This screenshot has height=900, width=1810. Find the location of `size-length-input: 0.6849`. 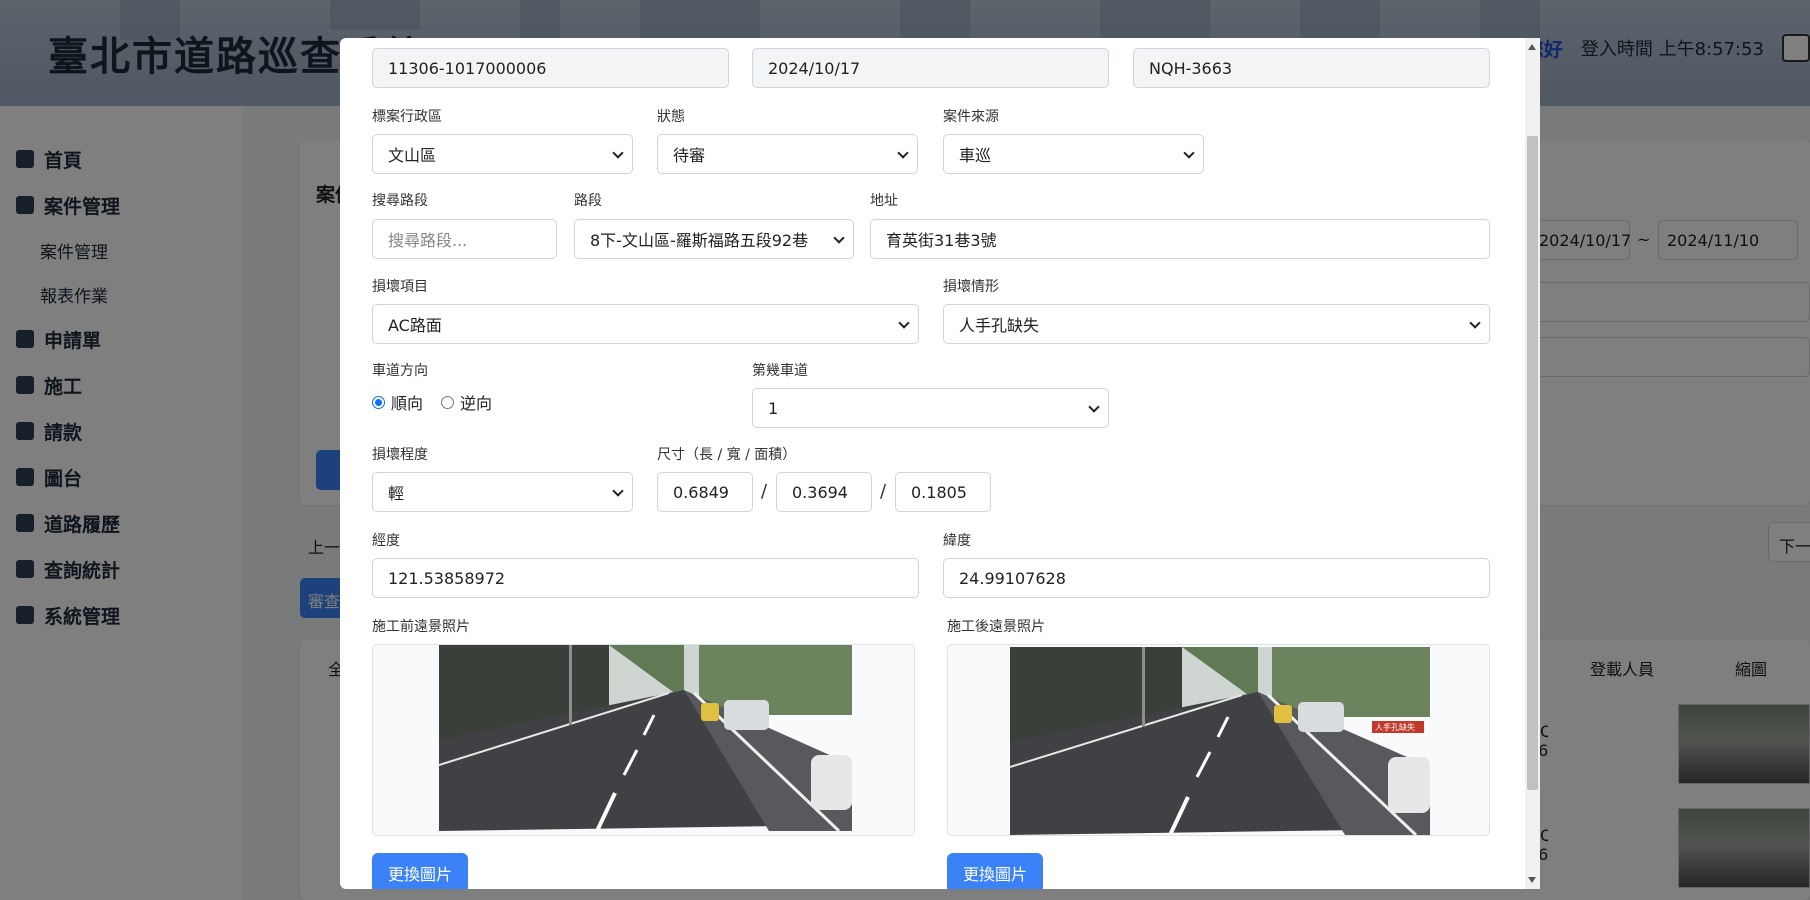

size-length-input: 0.6849 is located at coordinates (705, 492).